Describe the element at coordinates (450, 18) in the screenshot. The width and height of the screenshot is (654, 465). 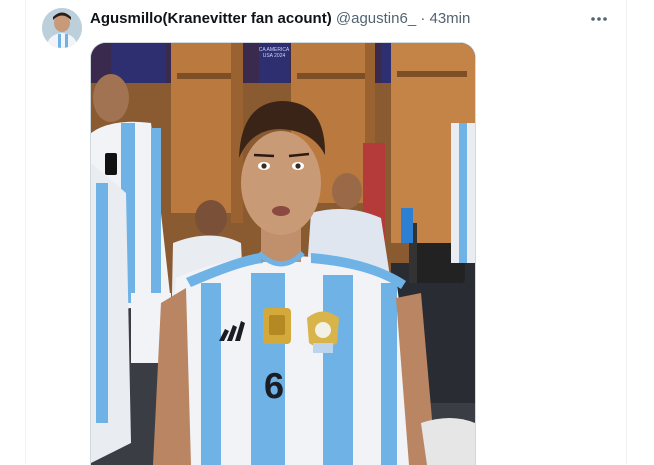
I see `timestamp: 43min` at that location.